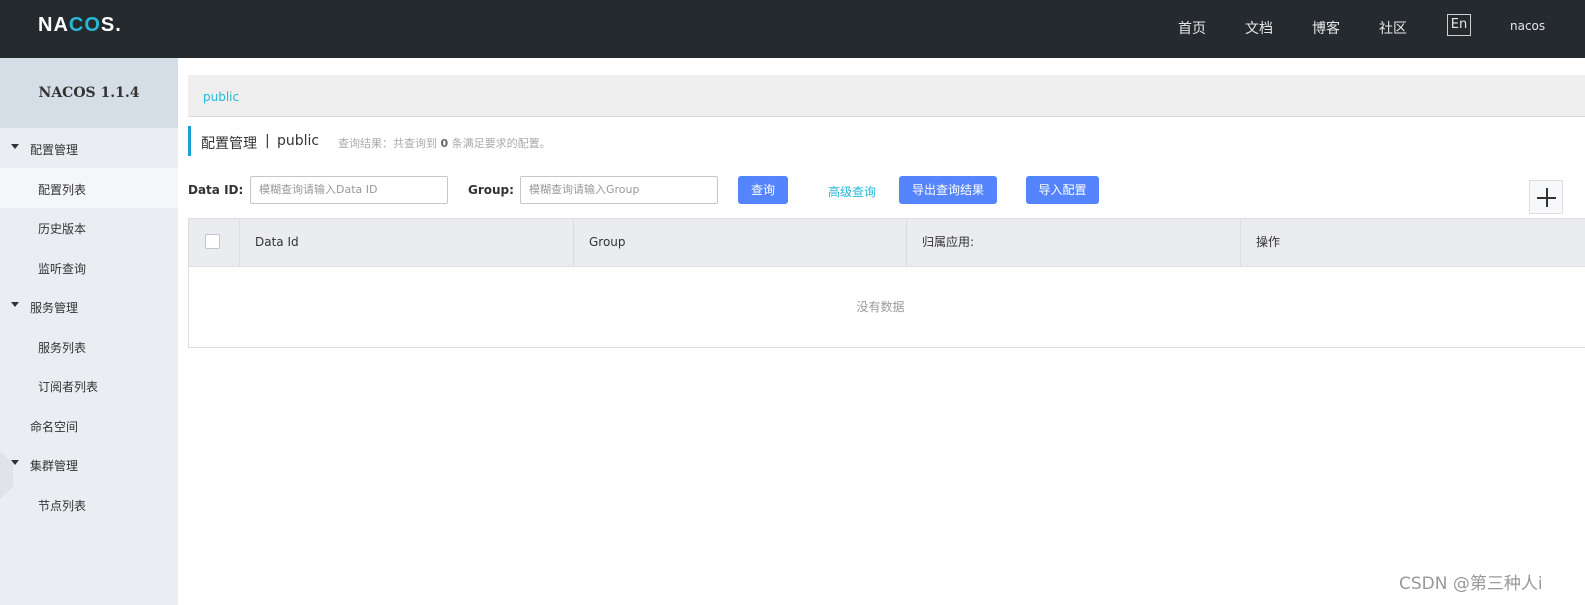  What do you see at coordinates (763, 190) in the screenshot?
I see `query-button: 查询` at bounding box center [763, 190].